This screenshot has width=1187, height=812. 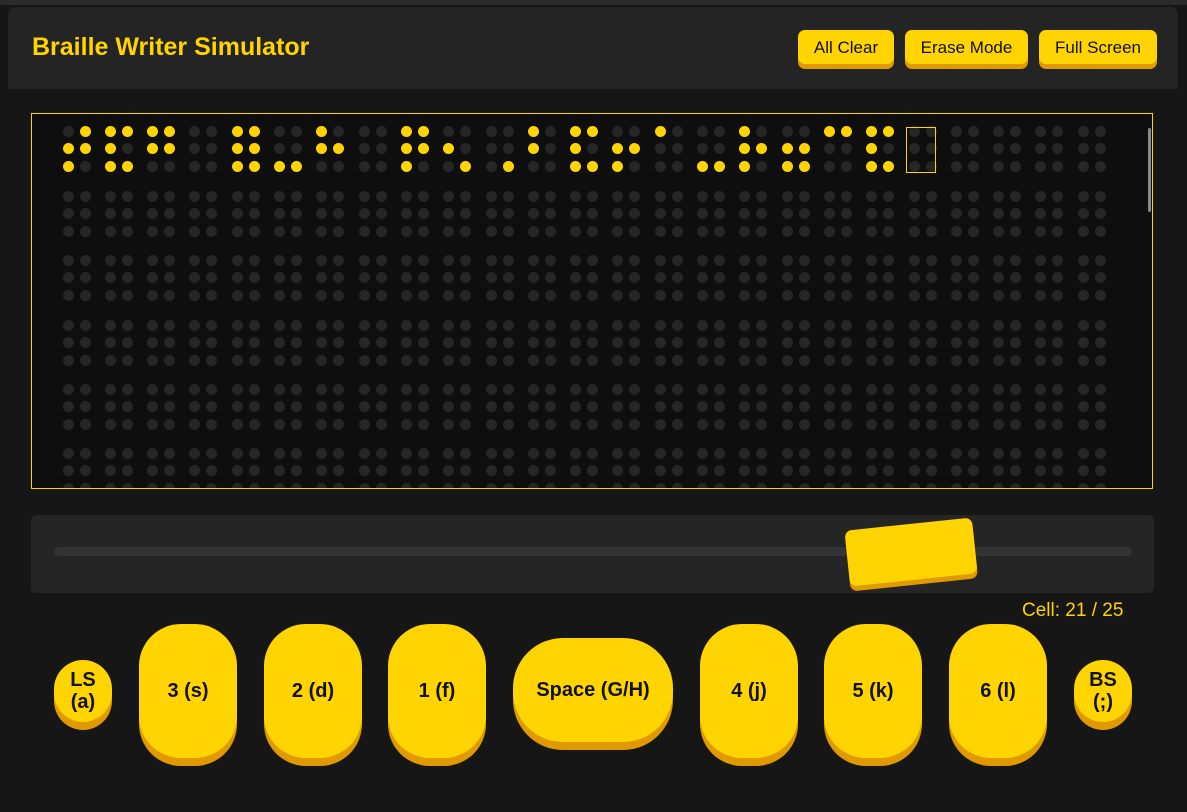 I want to click on dot-3-key: 3 (s), so click(x=188, y=691).